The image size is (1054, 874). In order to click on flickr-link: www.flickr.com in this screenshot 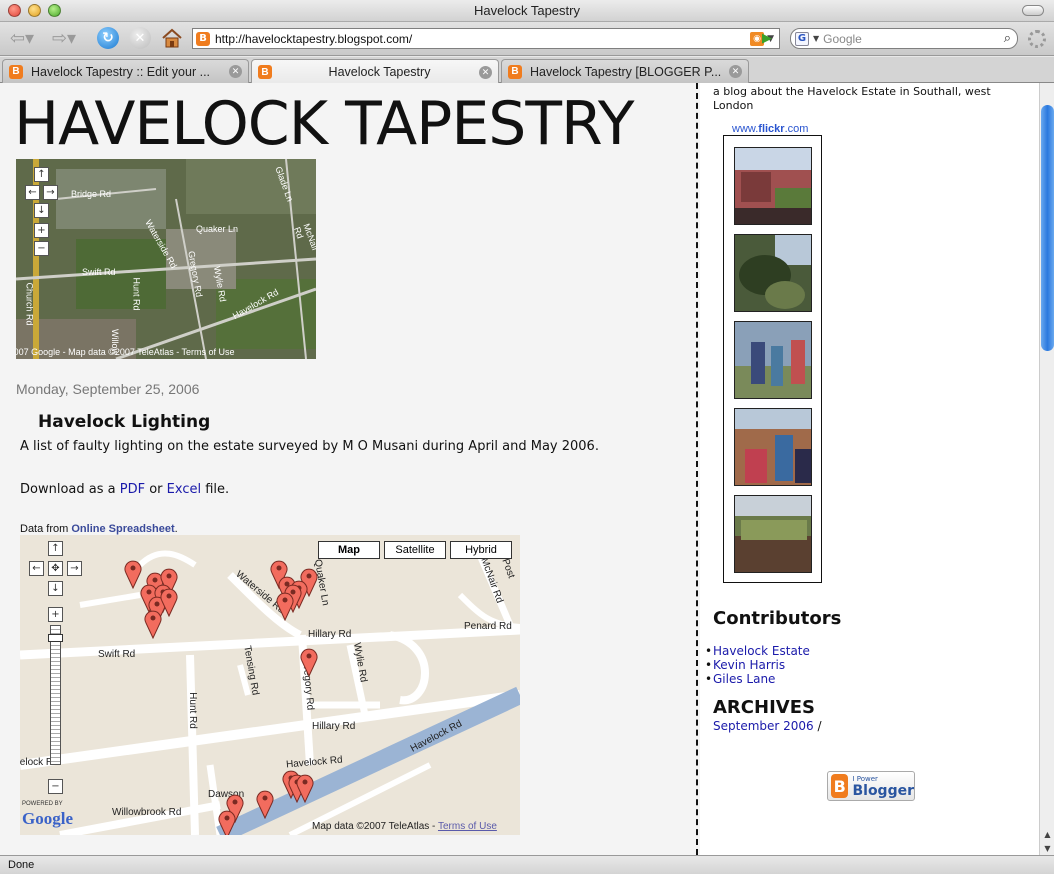, I will do `click(770, 129)`.